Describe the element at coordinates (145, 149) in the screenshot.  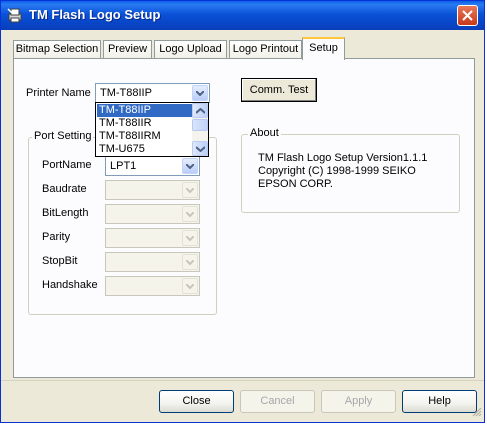
I see `printer-option: TM-U675` at that location.